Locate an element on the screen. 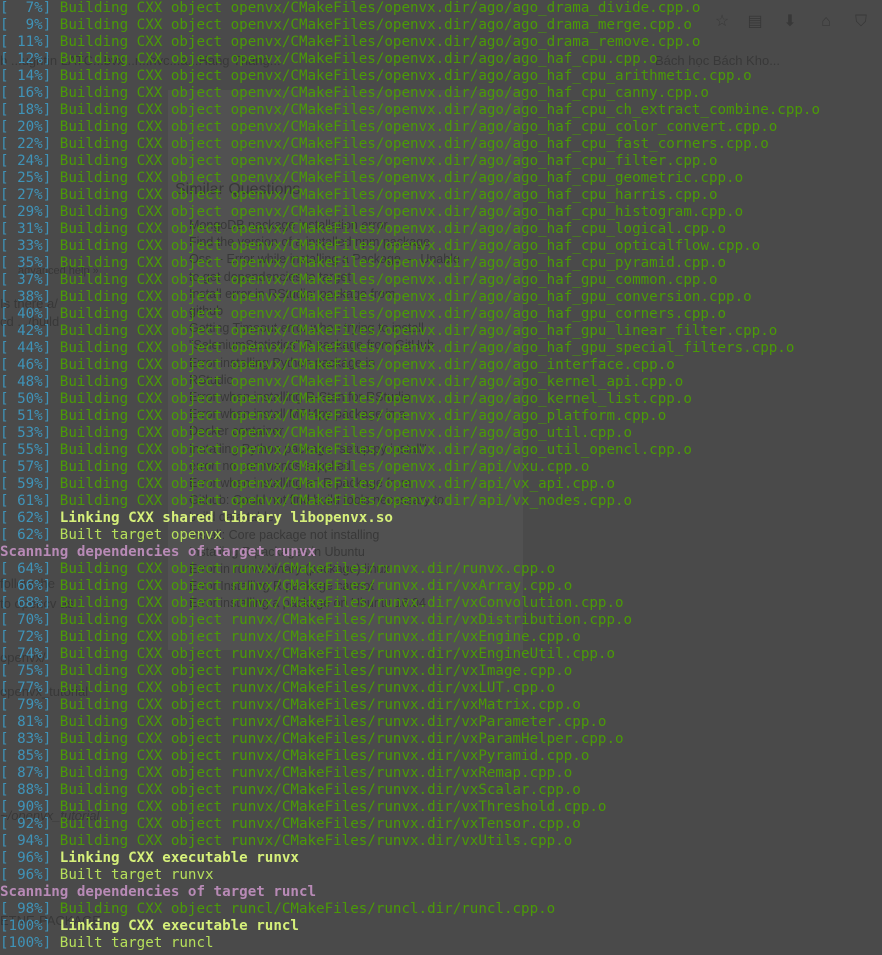 This screenshot has width=882, height=955. progress-percent: [ 81%] is located at coordinates (26, 722).